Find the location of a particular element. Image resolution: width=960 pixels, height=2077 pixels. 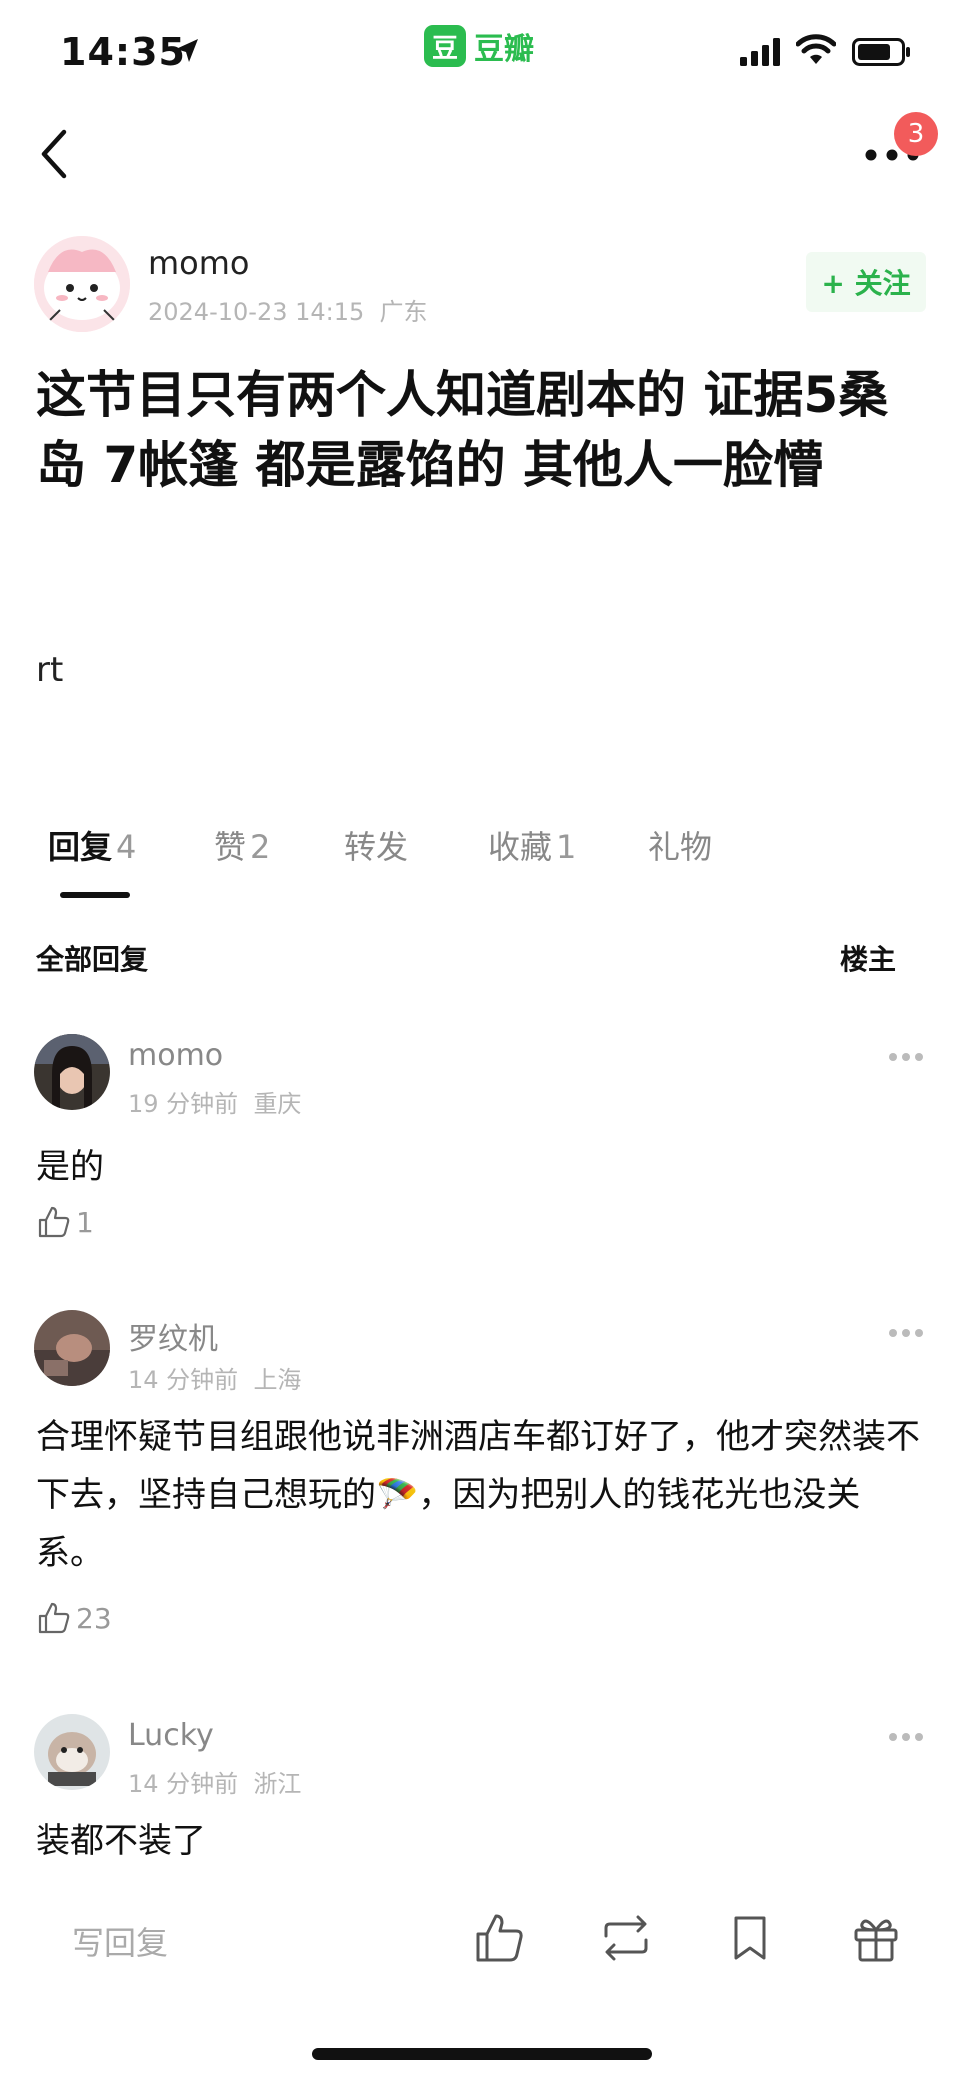

location-arrow-icon is located at coordinates (187, 50).